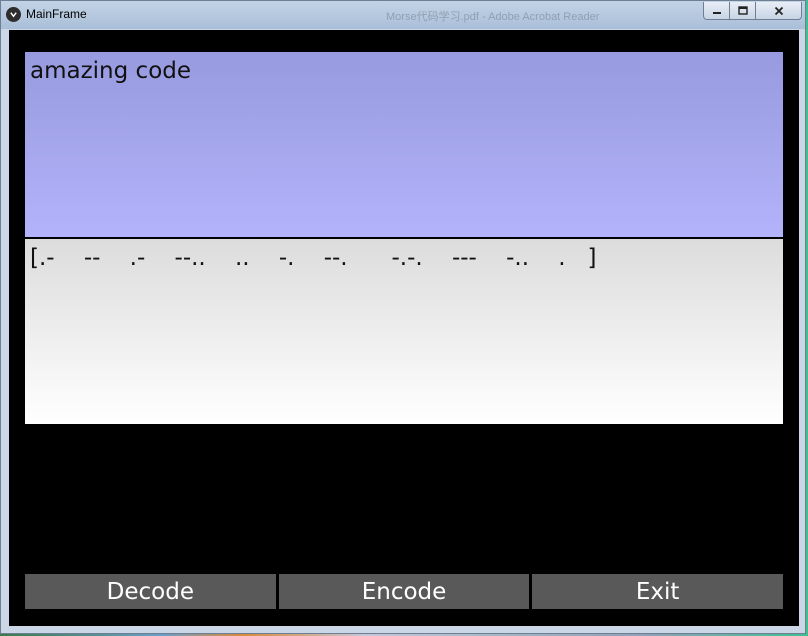  I want to click on minimize-icon, so click(716, 12).